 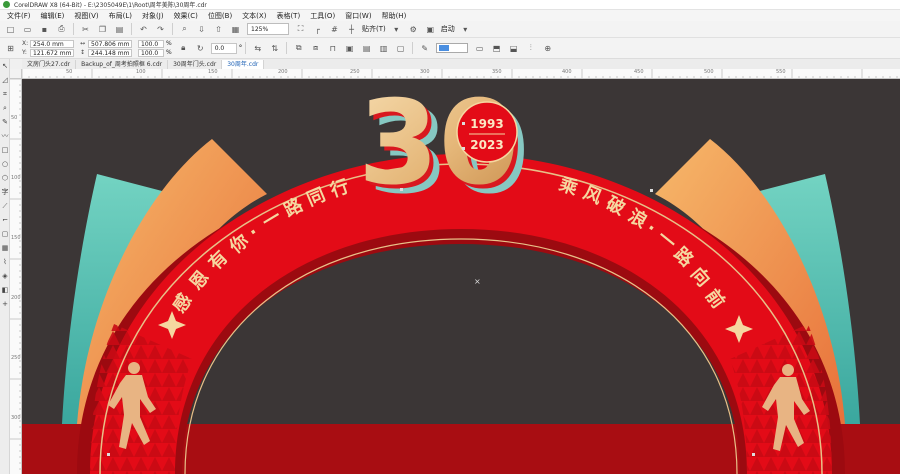 I want to click on eyedropper-tool-icon: ⌇, so click(x=5, y=262).